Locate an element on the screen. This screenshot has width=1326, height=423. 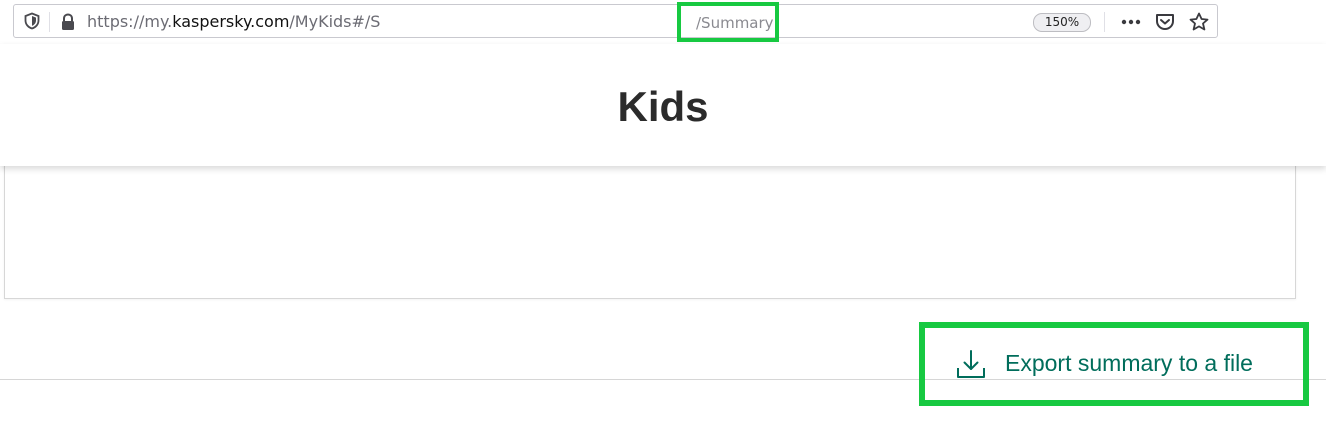
url-path: /MyKids#/S is located at coordinates (335, 21).